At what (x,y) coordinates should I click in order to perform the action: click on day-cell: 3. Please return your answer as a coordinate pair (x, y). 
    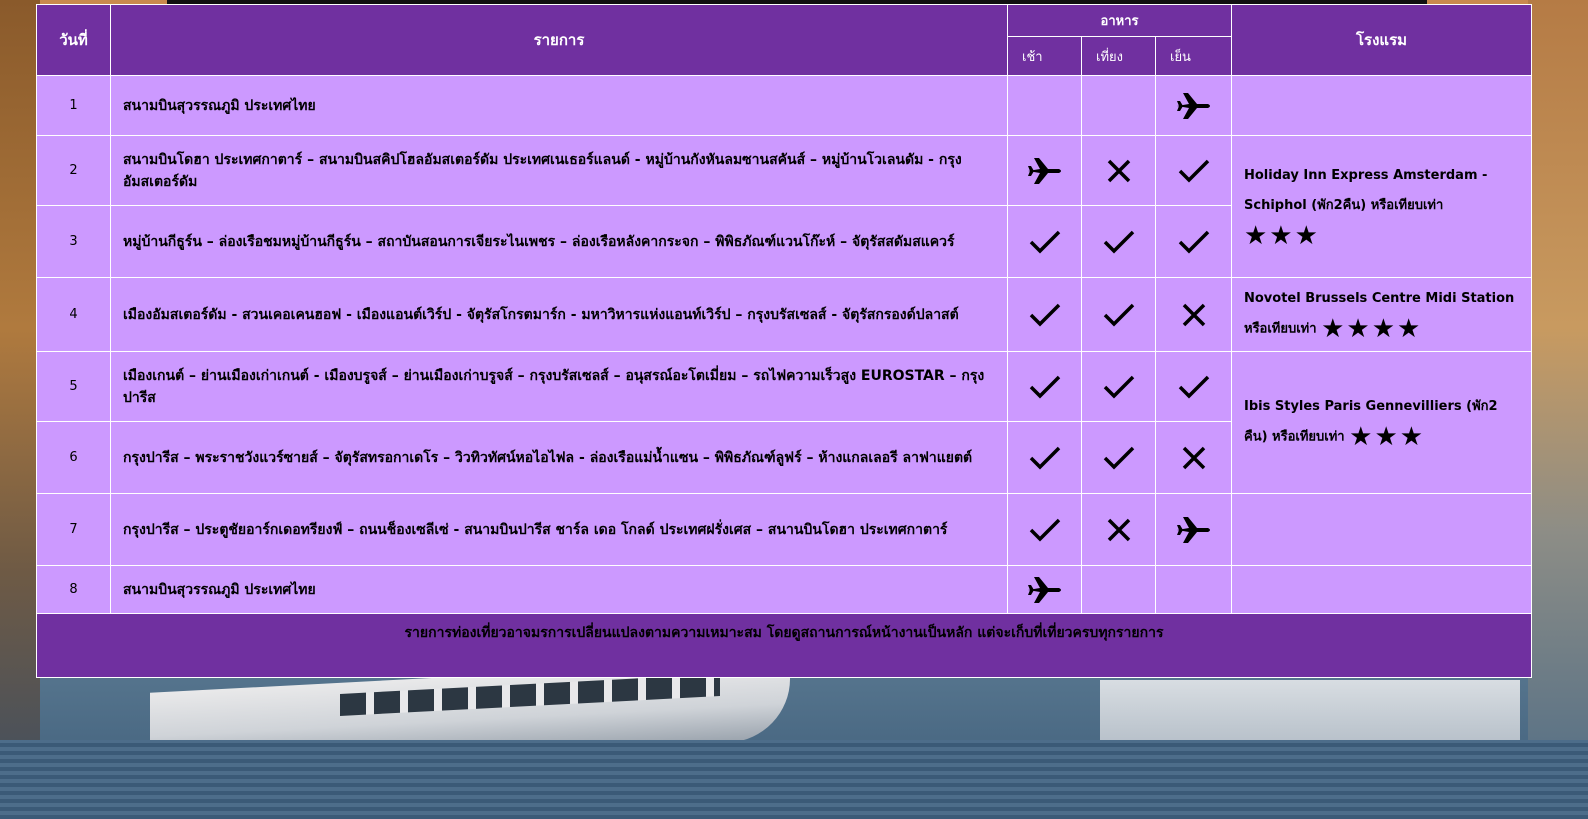
    Looking at the image, I should click on (73, 241).